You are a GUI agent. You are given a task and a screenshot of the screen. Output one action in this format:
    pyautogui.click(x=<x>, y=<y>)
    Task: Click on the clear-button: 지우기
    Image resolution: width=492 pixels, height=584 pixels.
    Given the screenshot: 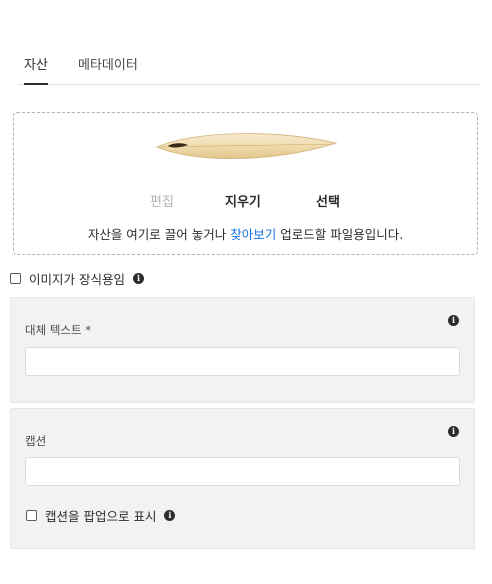 What is the action you would take?
    pyautogui.click(x=243, y=200)
    